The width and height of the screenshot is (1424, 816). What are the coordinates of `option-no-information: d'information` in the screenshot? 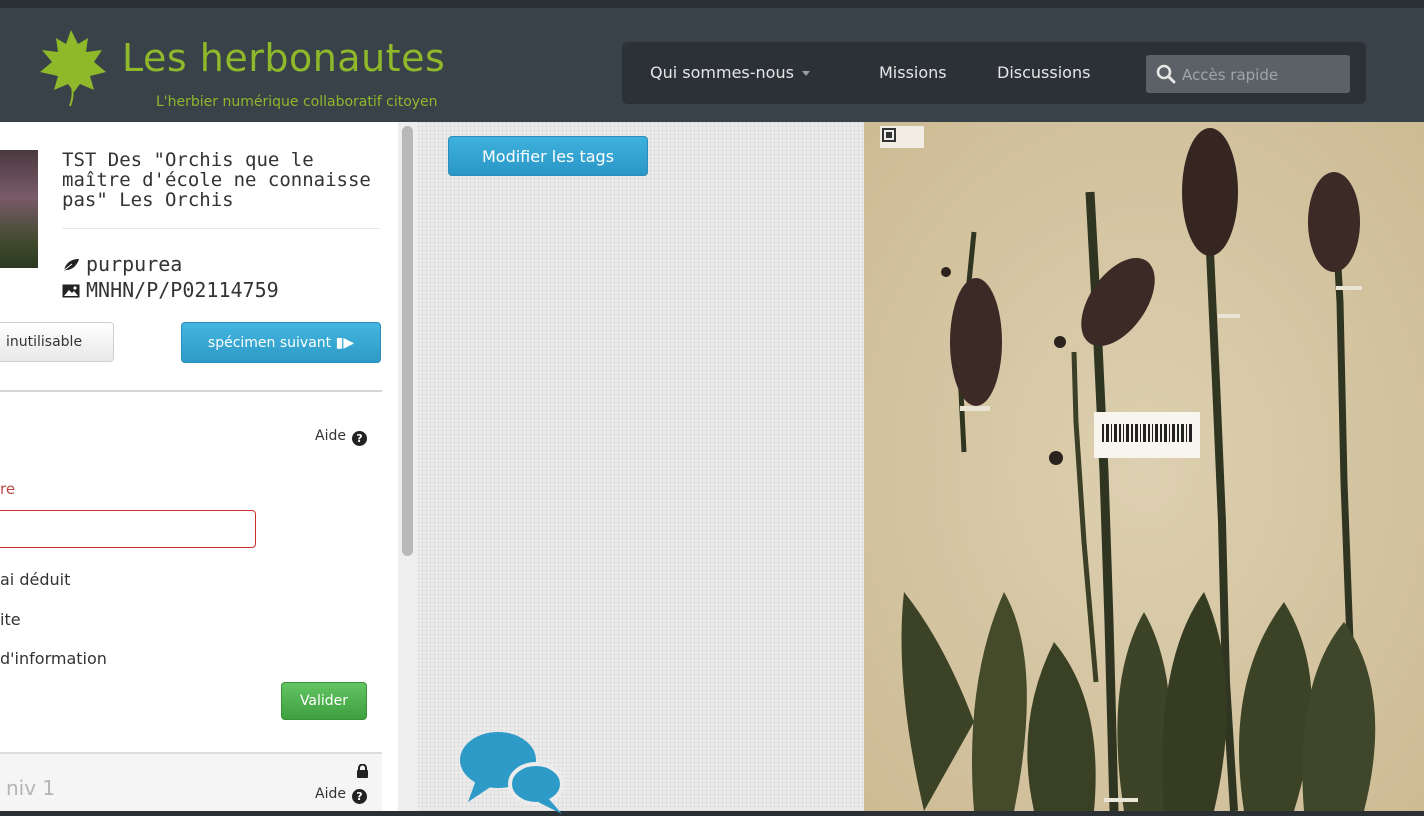 It's located at (53, 658).